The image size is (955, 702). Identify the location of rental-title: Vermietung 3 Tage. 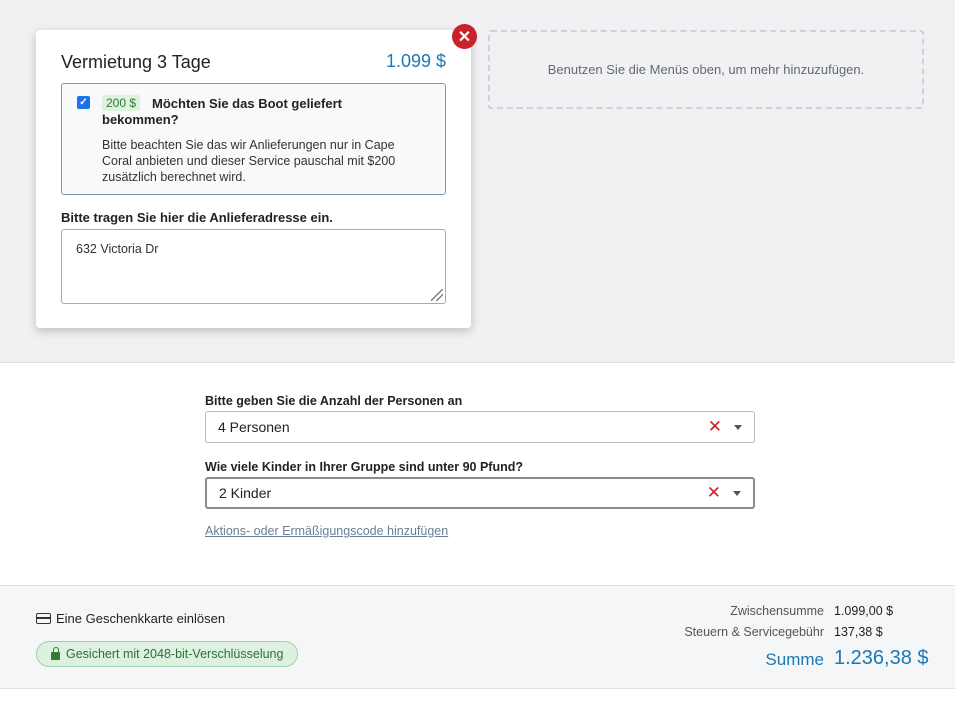
(136, 62).